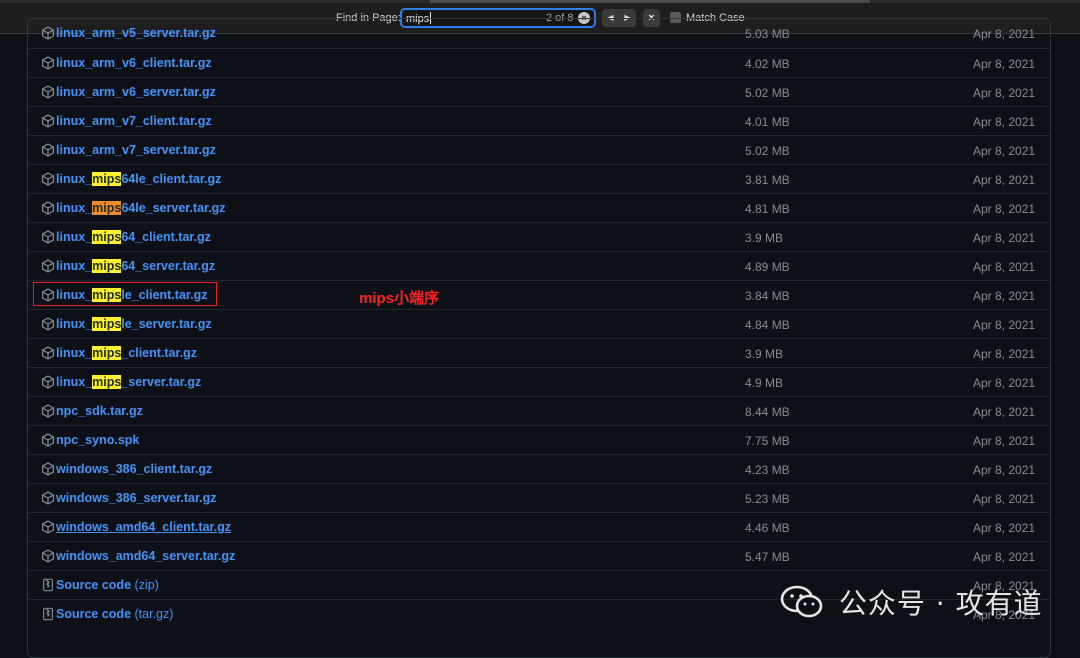  Describe the element at coordinates (399, 298) in the screenshot. I see `annotation-text: mips小端序` at that location.